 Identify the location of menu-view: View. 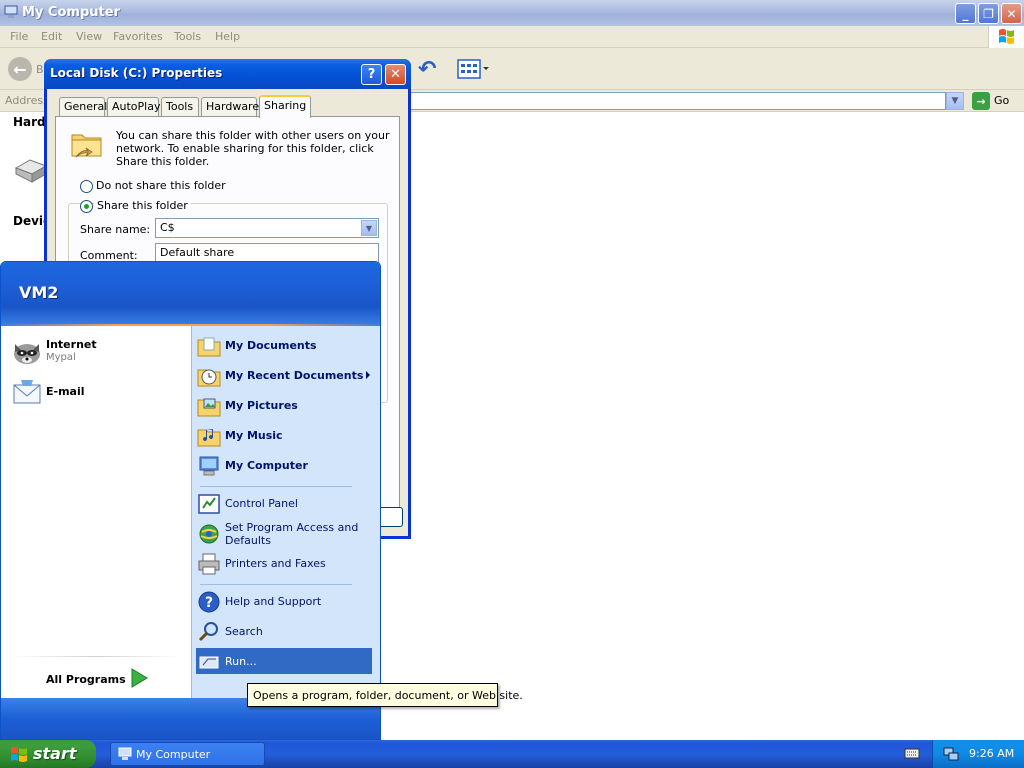
(89, 36).